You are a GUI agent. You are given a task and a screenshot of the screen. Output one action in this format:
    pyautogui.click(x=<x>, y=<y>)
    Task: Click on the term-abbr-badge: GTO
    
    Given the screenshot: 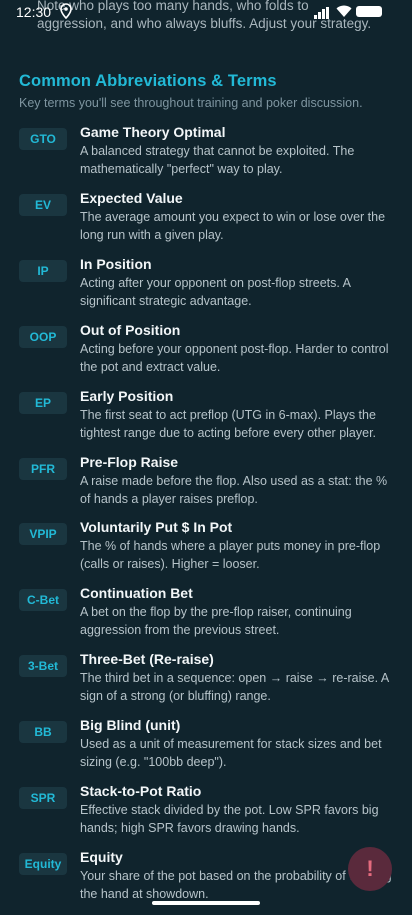 What is the action you would take?
    pyautogui.click(x=43, y=139)
    